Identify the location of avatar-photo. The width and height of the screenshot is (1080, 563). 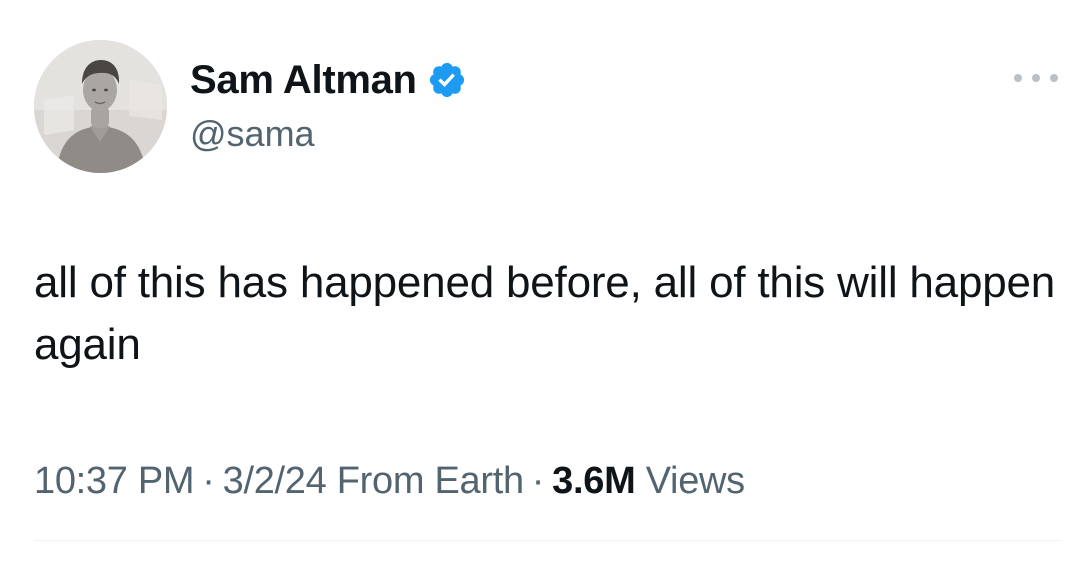
(100, 106).